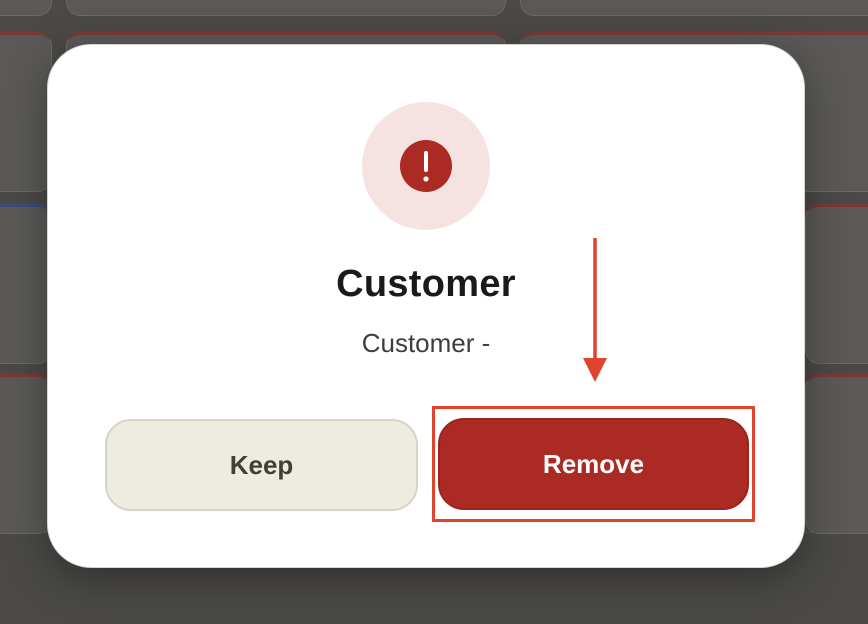 The width and height of the screenshot is (868, 624). Describe the element at coordinates (593, 464) in the screenshot. I see `remove-button: Remove` at that location.